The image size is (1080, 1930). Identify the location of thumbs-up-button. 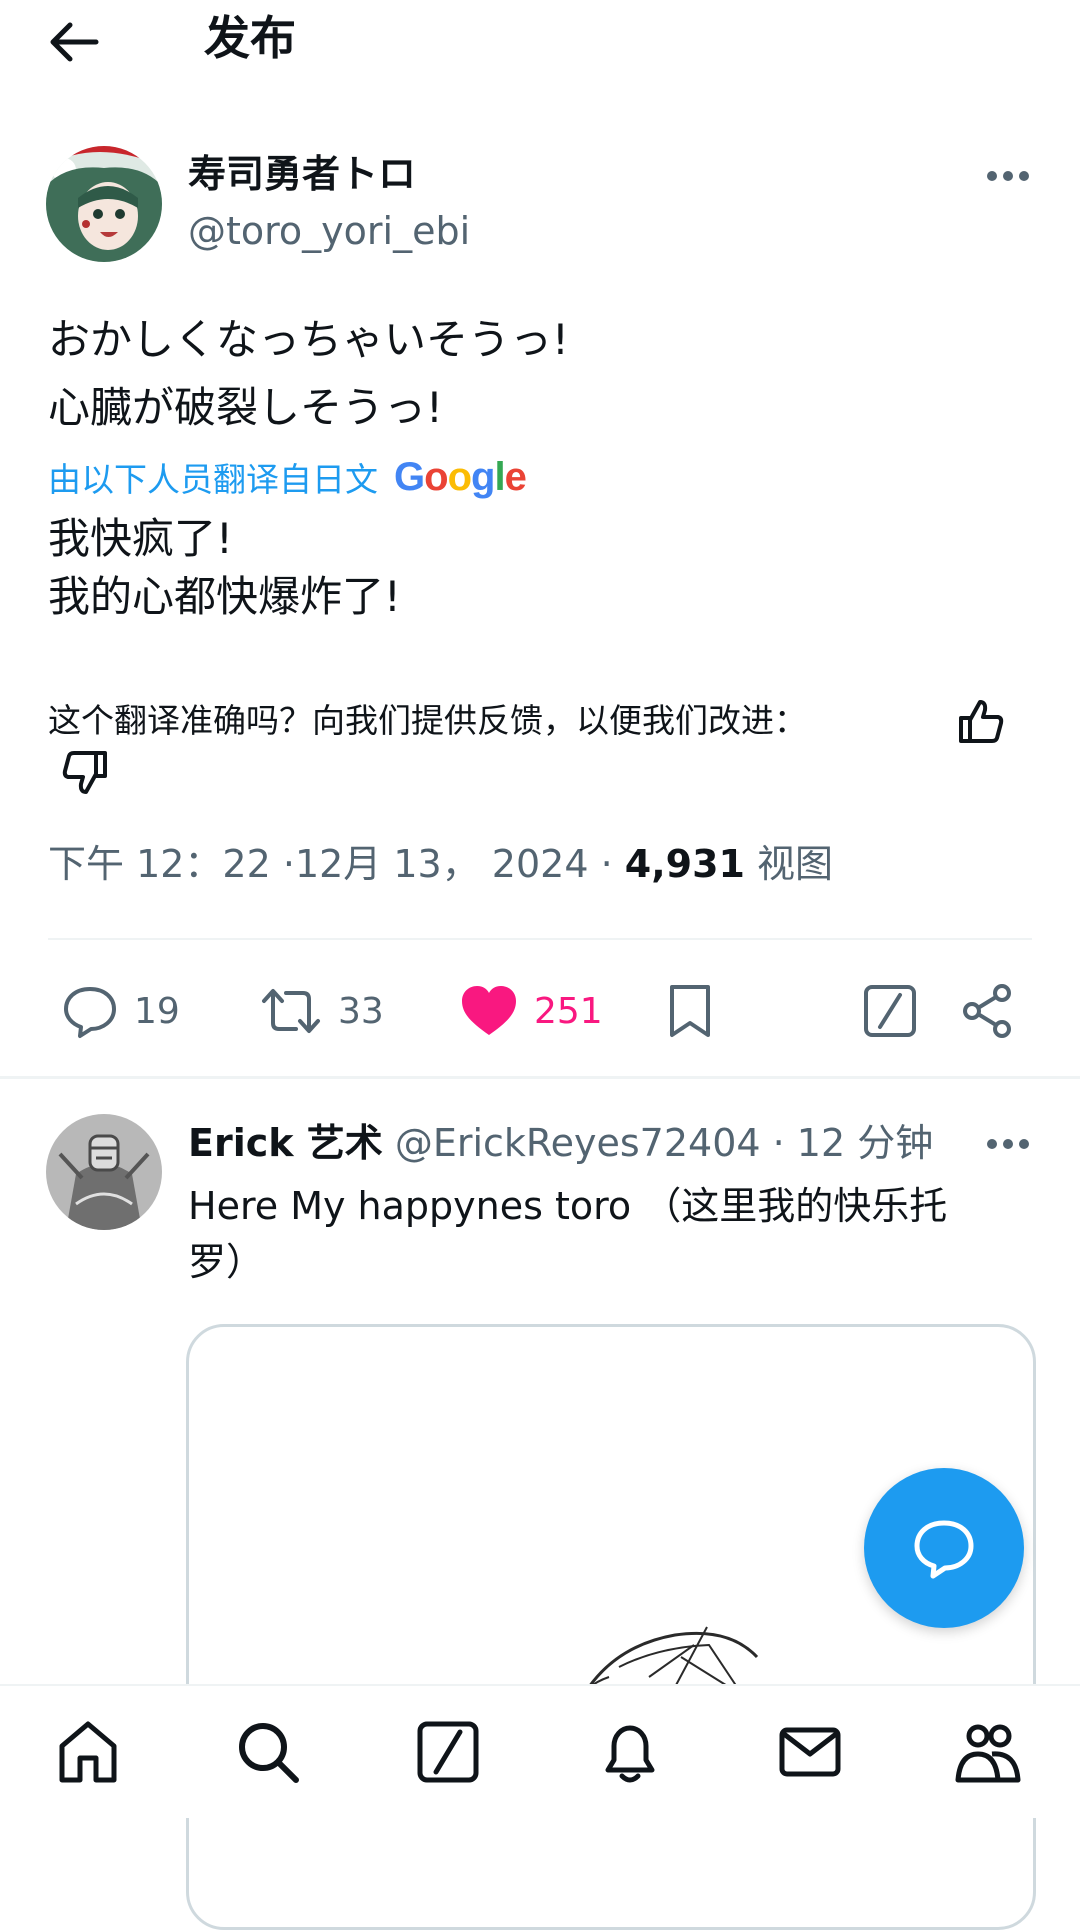
(981, 721).